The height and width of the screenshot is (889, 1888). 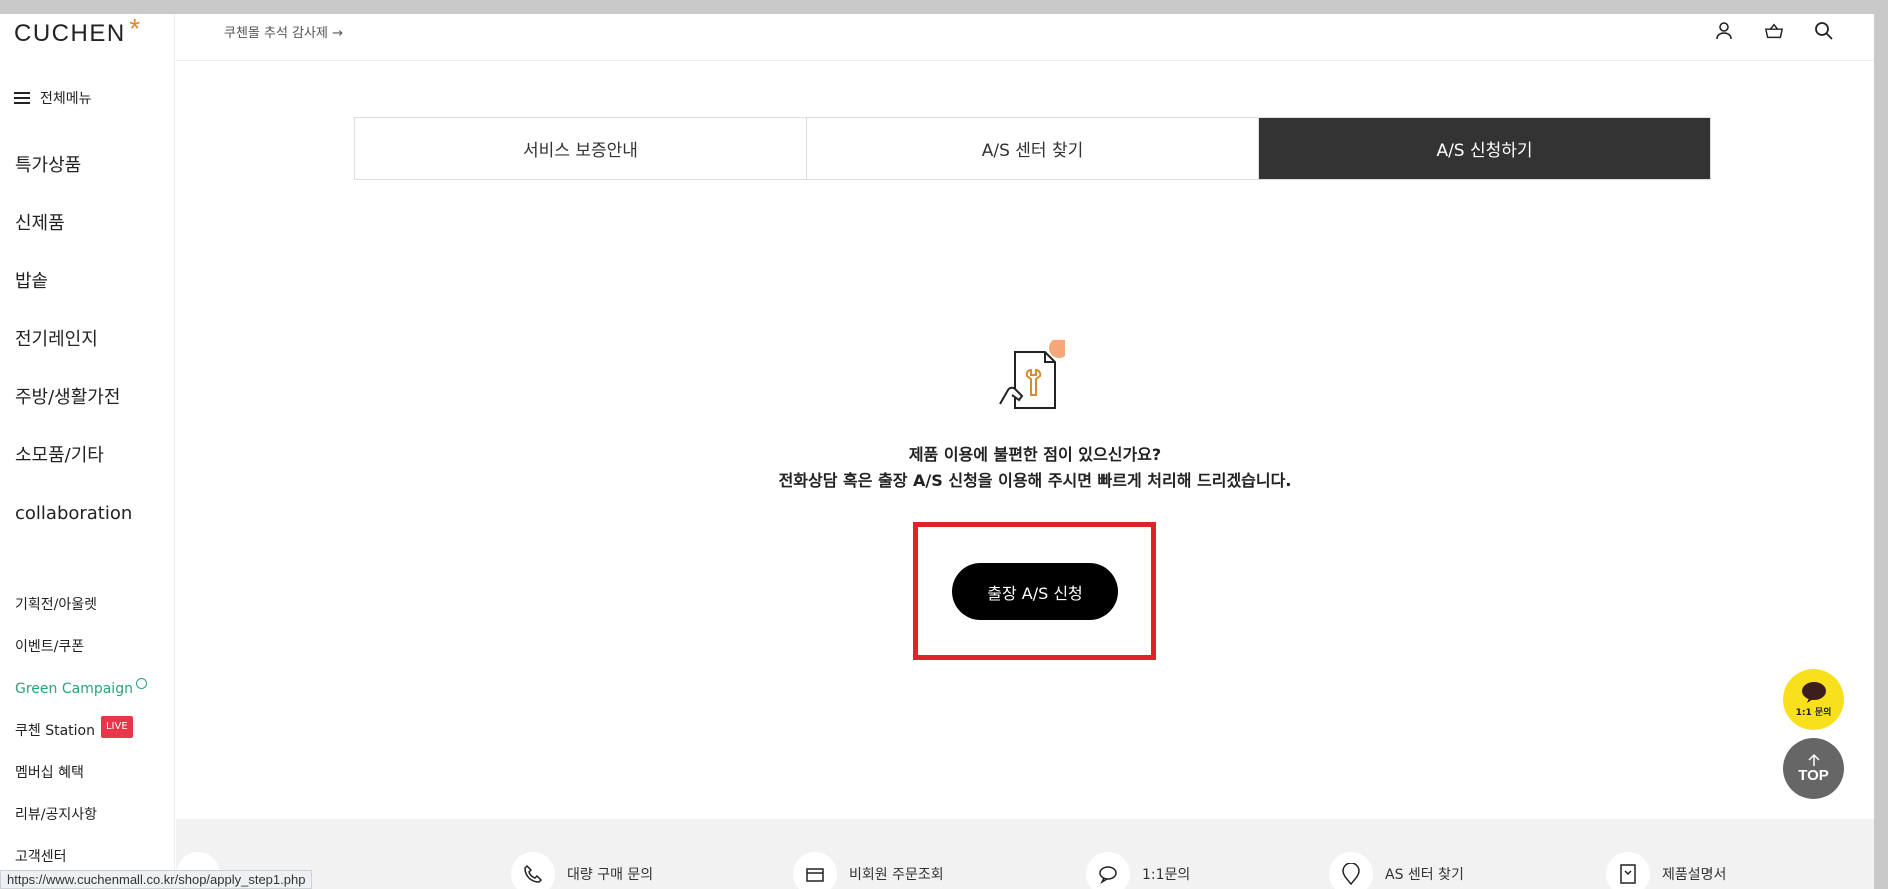 I want to click on link-label: 기획전/아울렛, so click(x=56, y=605).